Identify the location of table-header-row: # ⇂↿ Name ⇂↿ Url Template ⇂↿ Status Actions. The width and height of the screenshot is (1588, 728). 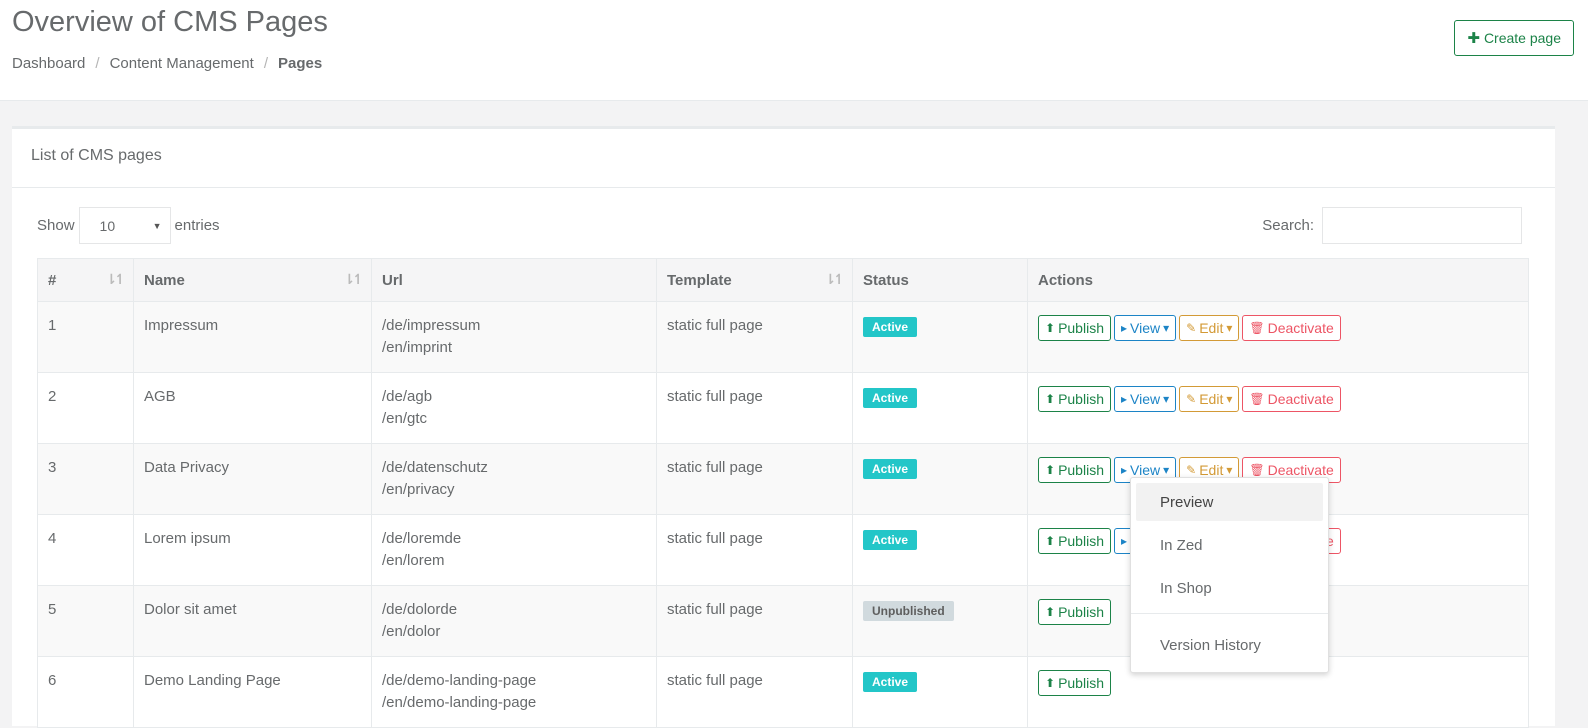
(783, 280).